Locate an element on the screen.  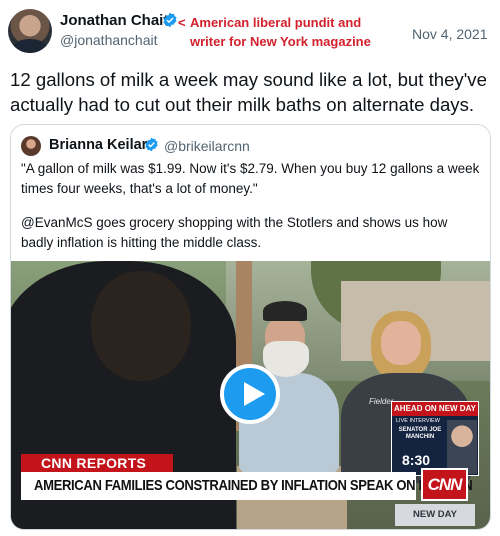
shirt-logo: Fielder is located at coordinates (381, 401).